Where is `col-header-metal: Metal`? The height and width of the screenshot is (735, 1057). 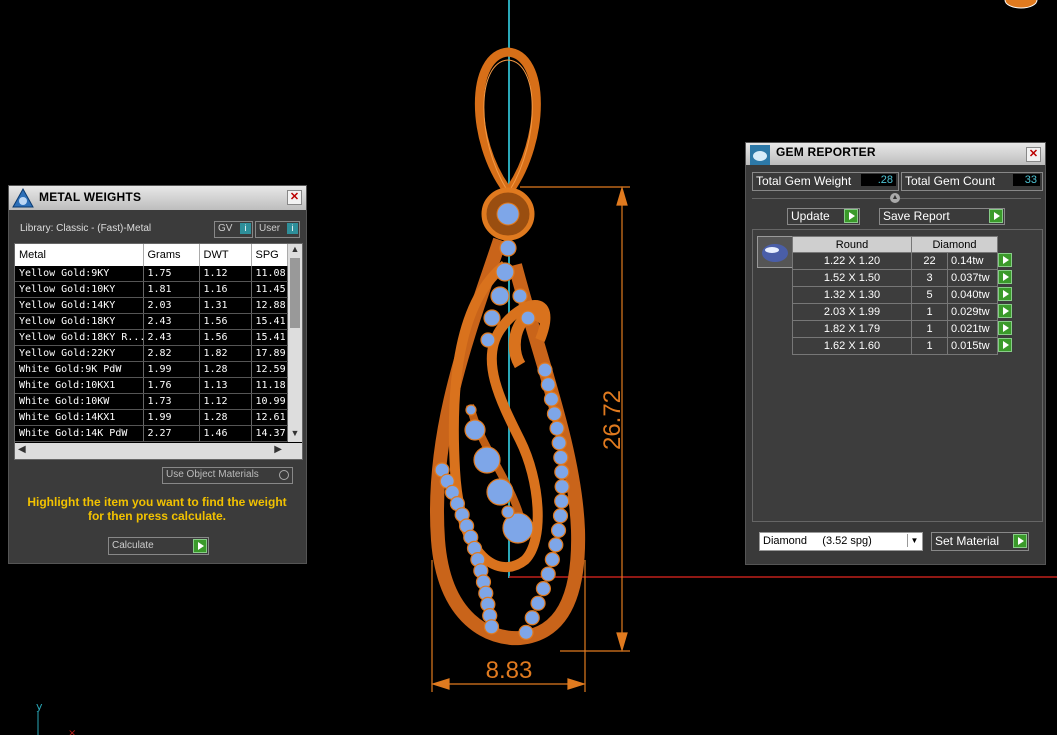
col-header-metal: Metal is located at coordinates (79, 255).